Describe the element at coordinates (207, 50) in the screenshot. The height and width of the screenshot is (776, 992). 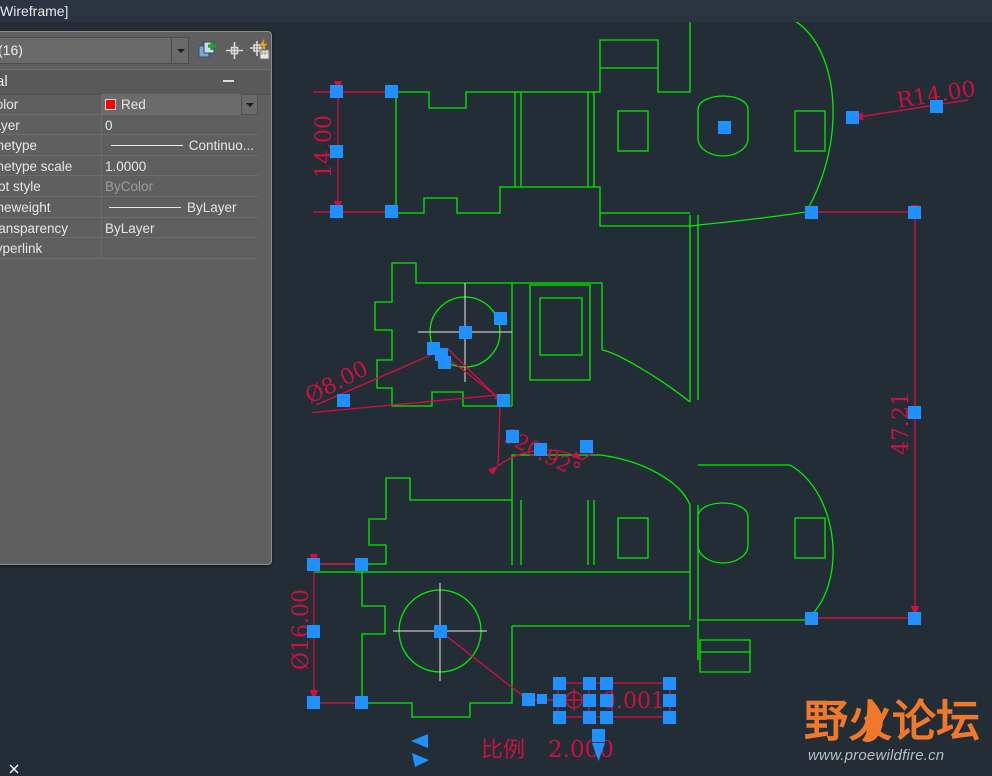
I see `add-objects-icon` at that location.